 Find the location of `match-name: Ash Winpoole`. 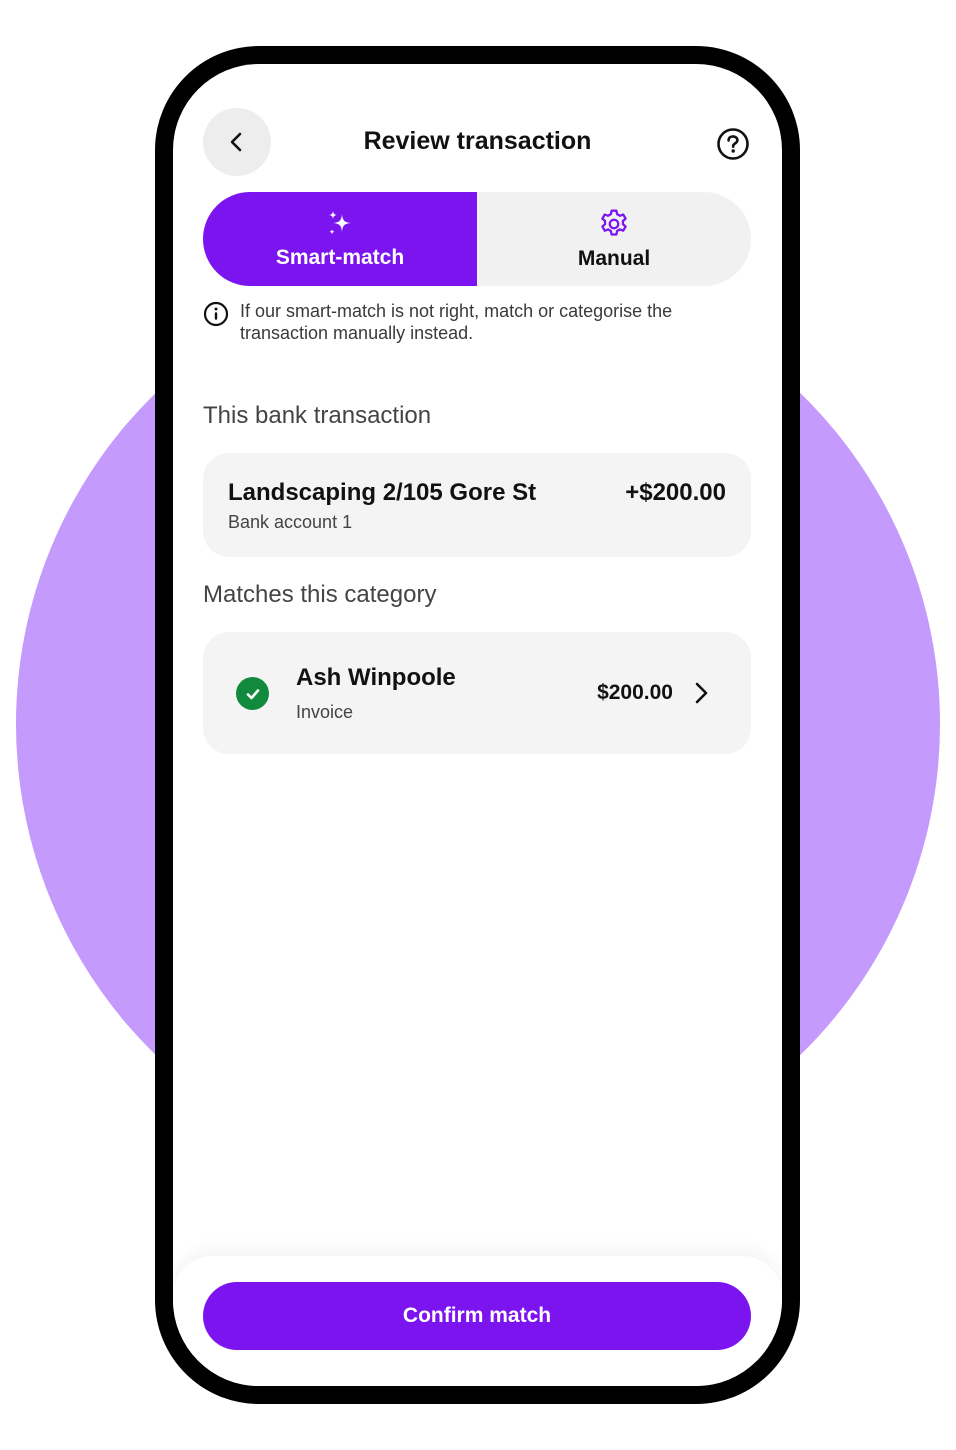

match-name: Ash Winpoole is located at coordinates (376, 677).